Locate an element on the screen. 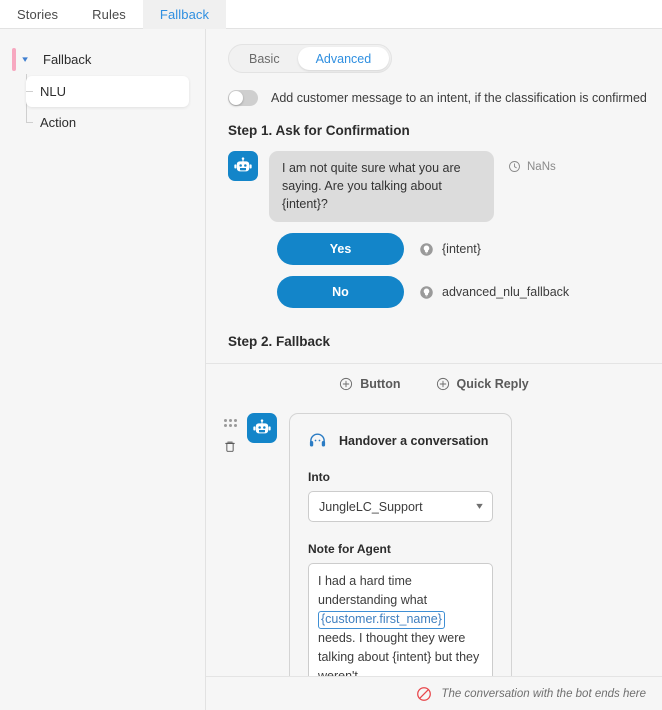 This screenshot has width=662, height=710. step1-title: Step 1. Ask for Confirmation is located at coordinates (319, 130).